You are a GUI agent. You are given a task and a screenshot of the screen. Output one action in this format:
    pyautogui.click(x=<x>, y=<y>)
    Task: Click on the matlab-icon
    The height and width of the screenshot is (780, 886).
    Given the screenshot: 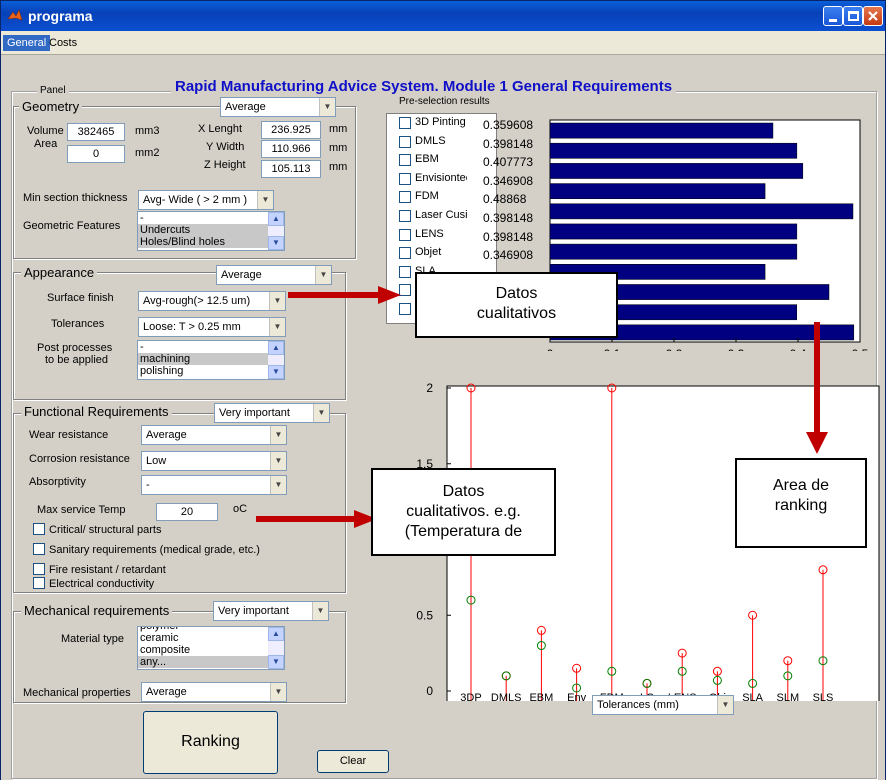 What is the action you would take?
    pyautogui.click(x=15, y=15)
    